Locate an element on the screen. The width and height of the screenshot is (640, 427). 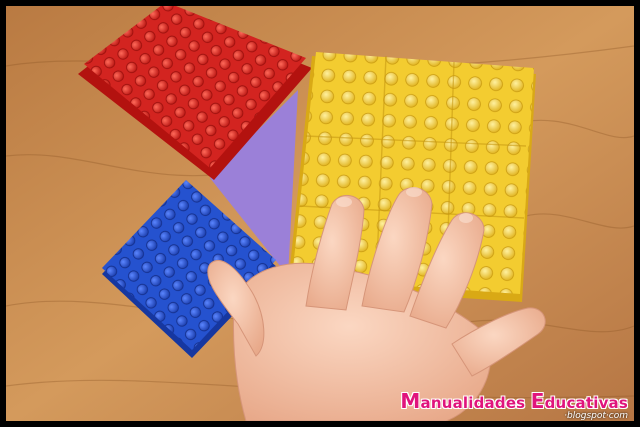
watermark-title: Manualidades Educativas is located at coordinates (514, 401).